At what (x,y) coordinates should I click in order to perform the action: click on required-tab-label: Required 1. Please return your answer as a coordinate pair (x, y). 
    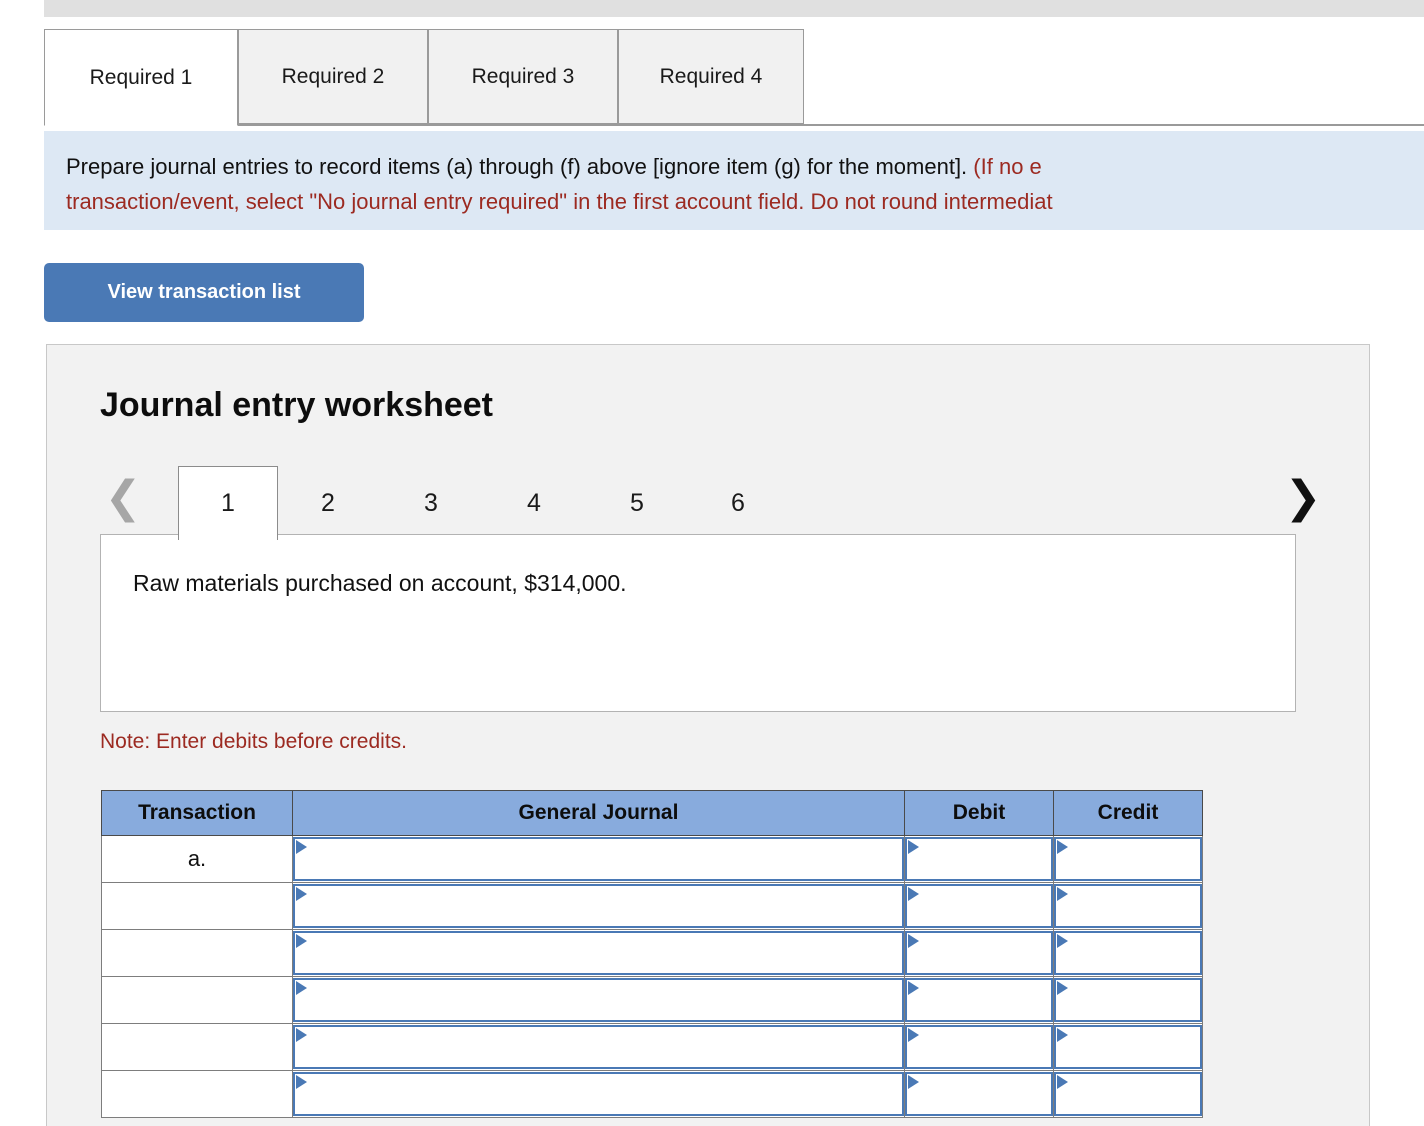
    Looking at the image, I should click on (141, 77).